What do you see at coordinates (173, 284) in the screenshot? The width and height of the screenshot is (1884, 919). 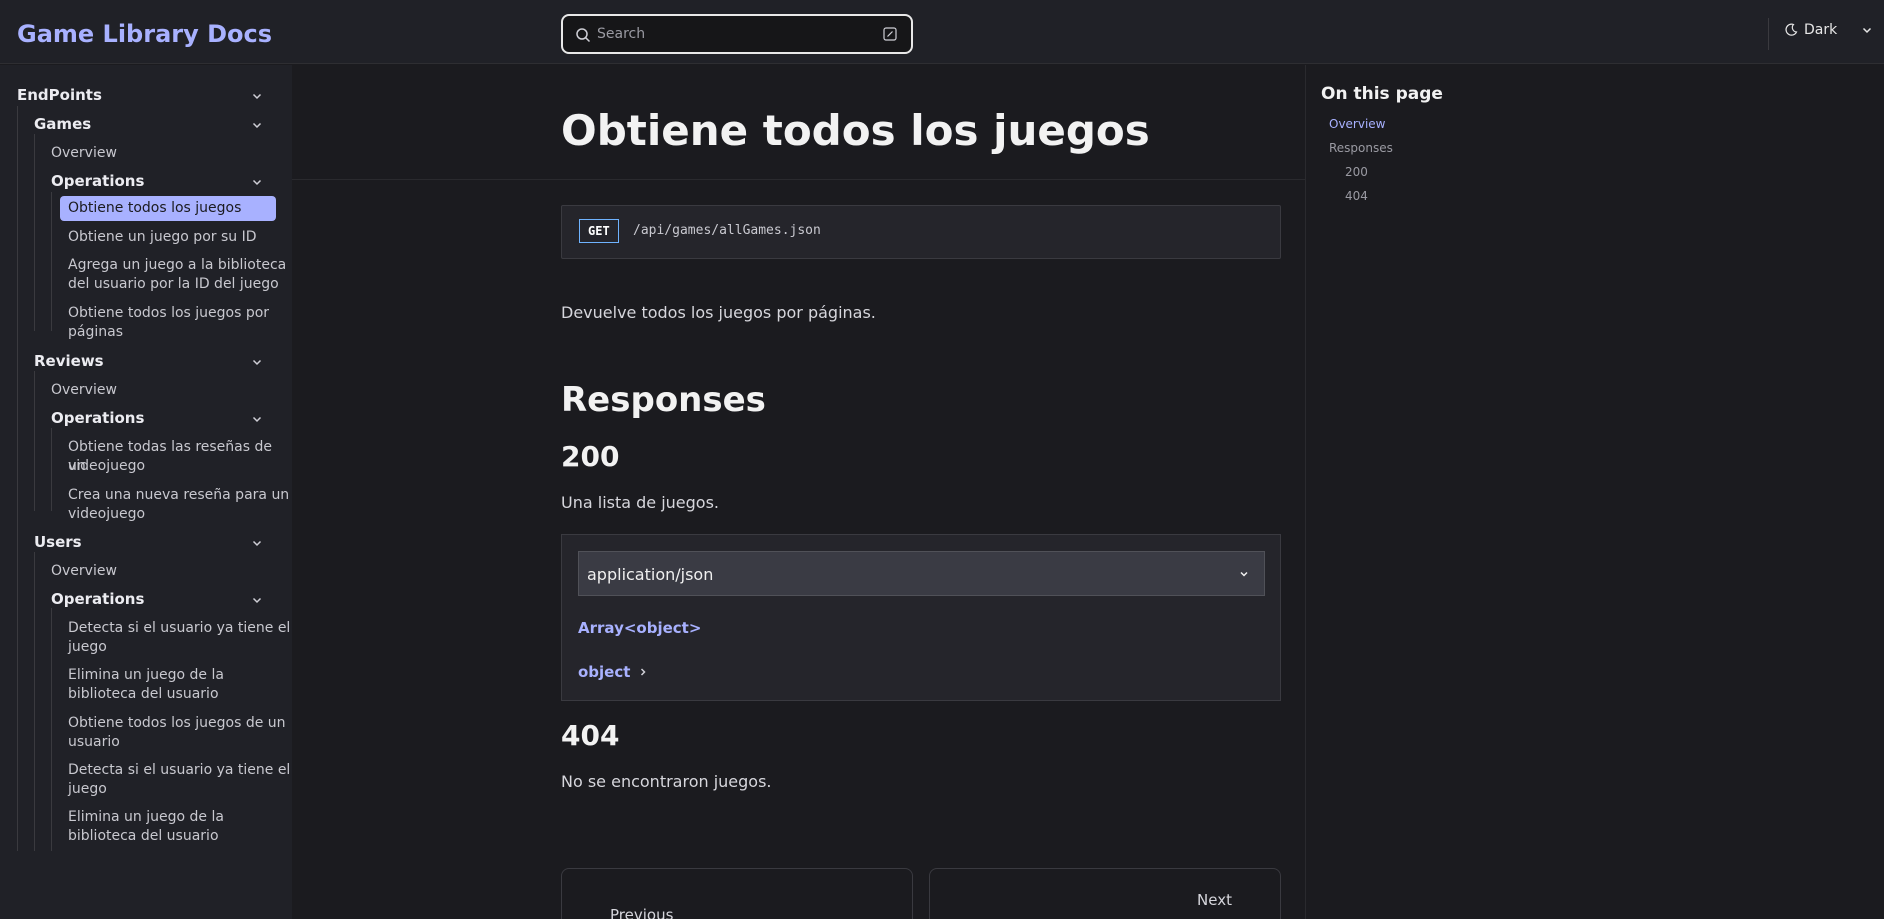 I see `sidebar-item-cont: del usuario por la ID del juego` at bounding box center [173, 284].